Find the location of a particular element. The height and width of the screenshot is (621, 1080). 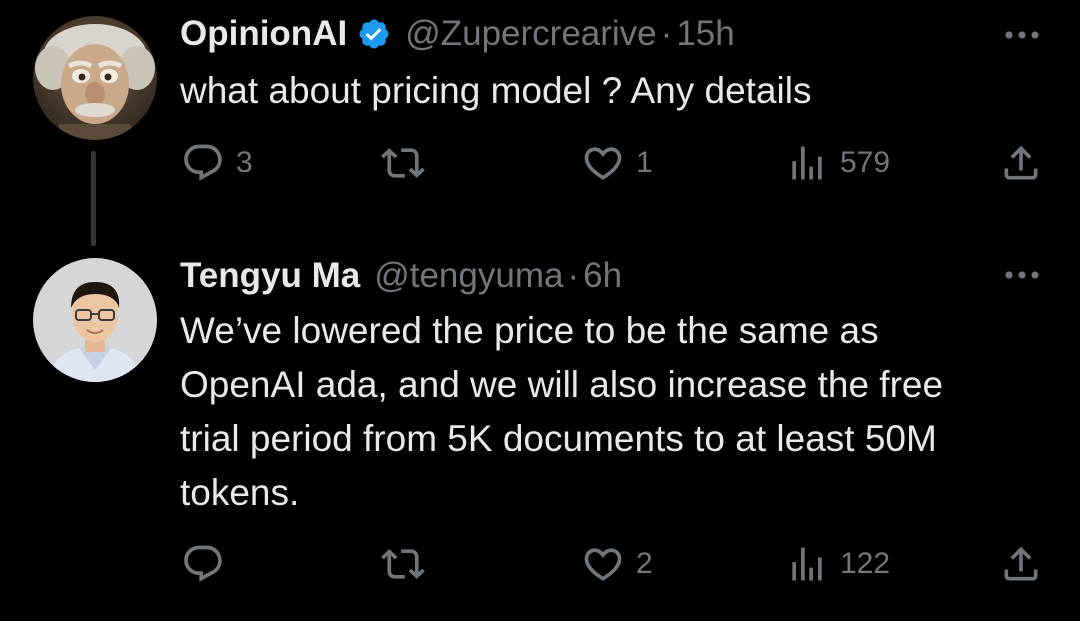

reply-button is located at coordinates (208, 564).